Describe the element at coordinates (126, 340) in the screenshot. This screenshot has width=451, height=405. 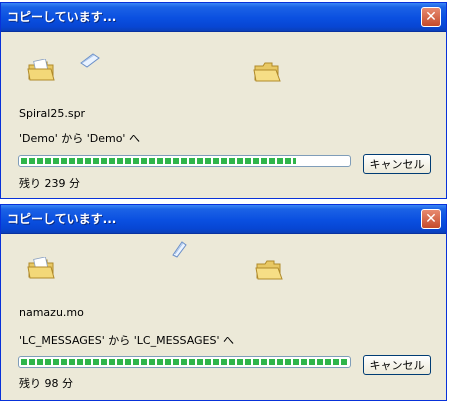
I see `from-to-label: 'LC_MESSAGES' から 'LC_MESSAGES' へ` at that location.